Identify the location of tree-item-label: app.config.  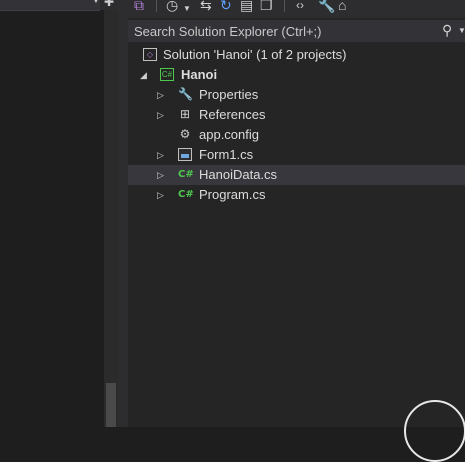
(229, 134).